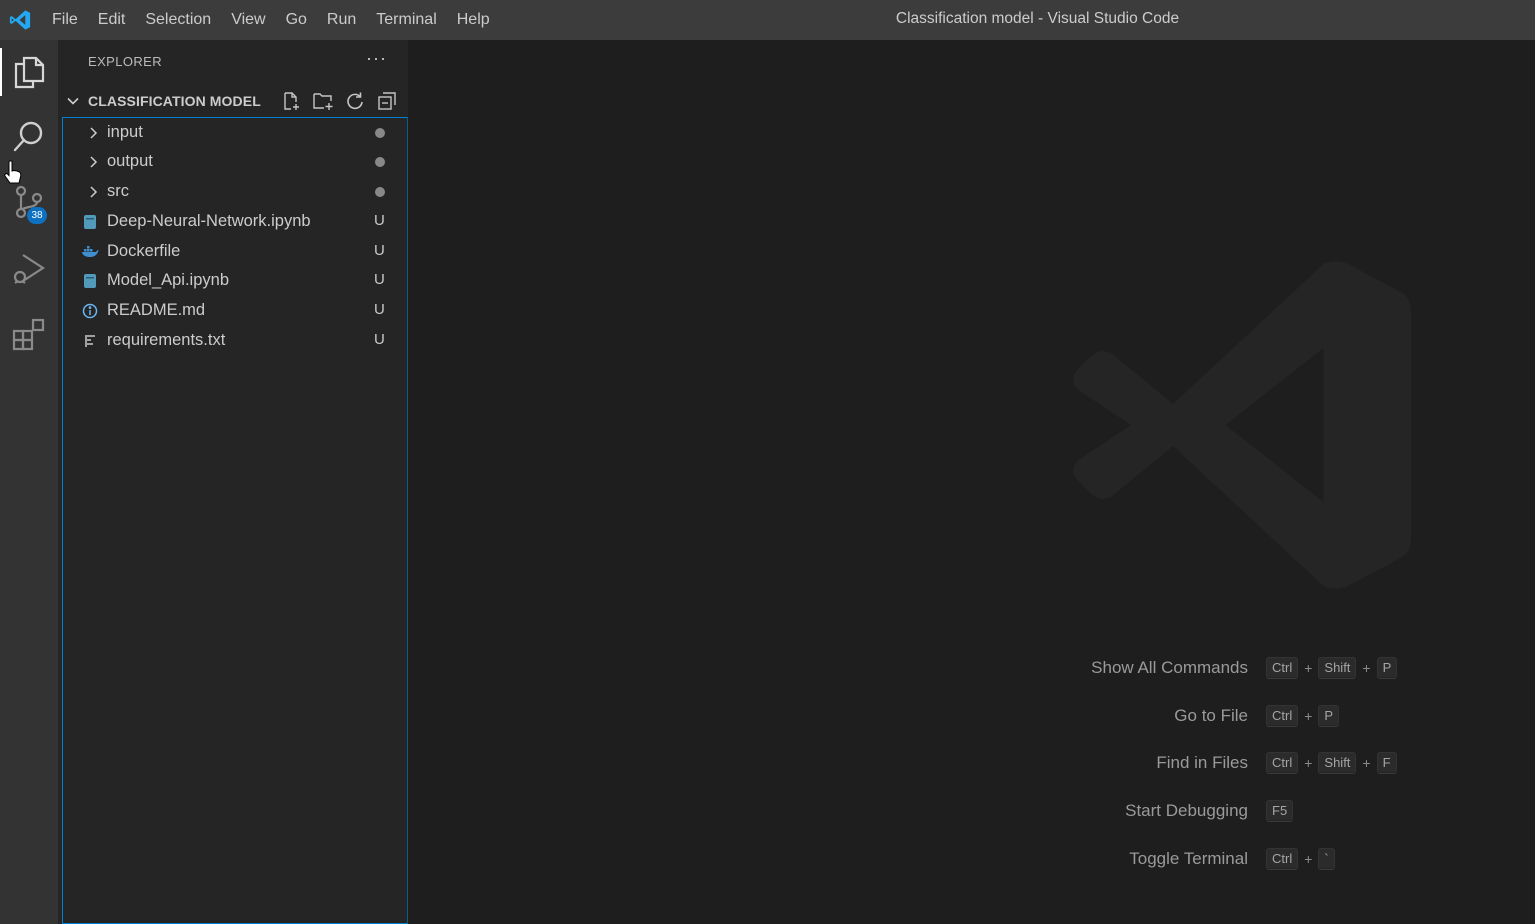 This screenshot has width=1535, height=924. What do you see at coordinates (118, 191) in the screenshot?
I see `tree-item-label: src` at bounding box center [118, 191].